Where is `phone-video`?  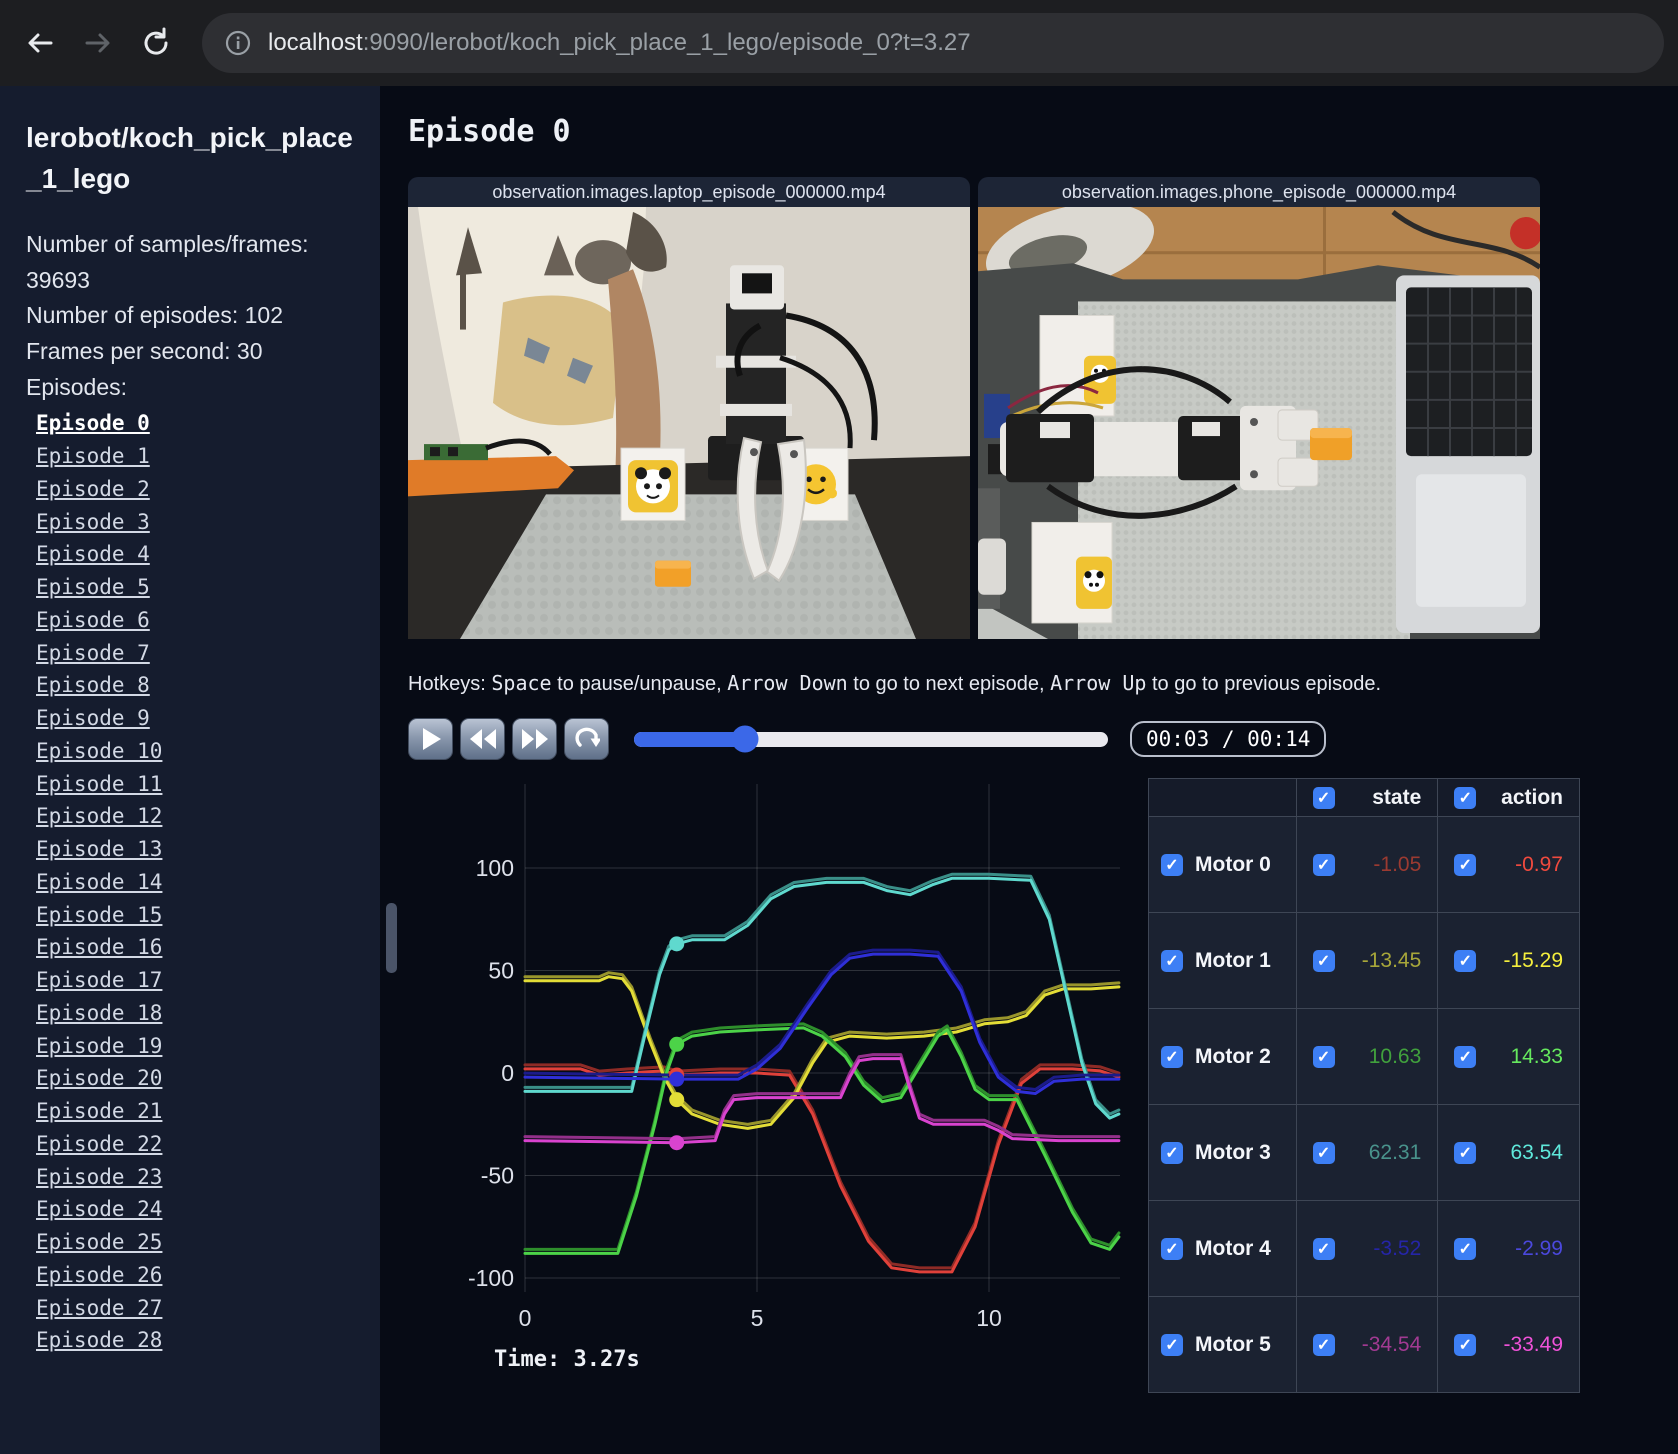
phone-video is located at coordinates (1259, 423).